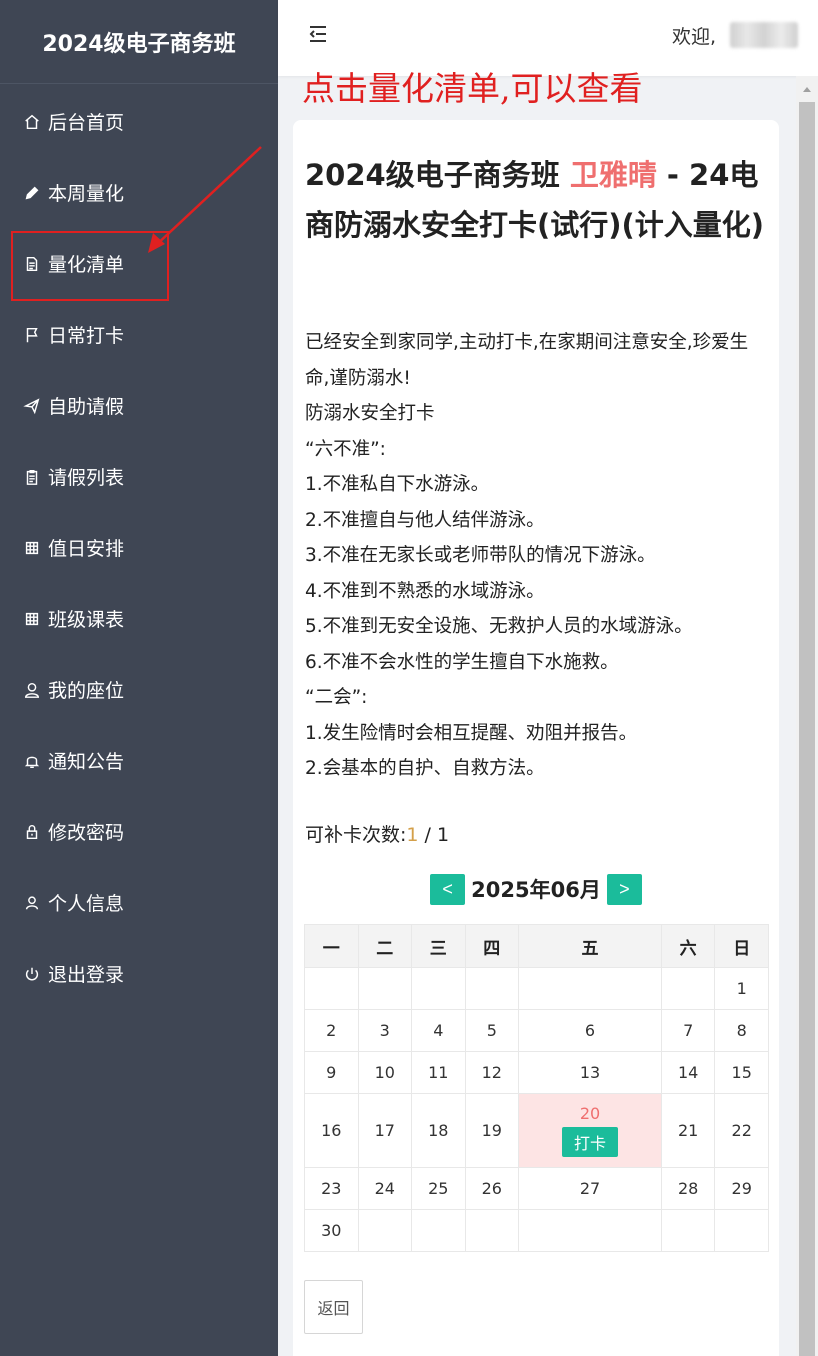 The height and width of the screenshot is (1356, 818). What do you see at coordinates (139, 902) in the screenshot?
I see `sidebar-item-profile: 个人信息` at bounding box center [139, 902].